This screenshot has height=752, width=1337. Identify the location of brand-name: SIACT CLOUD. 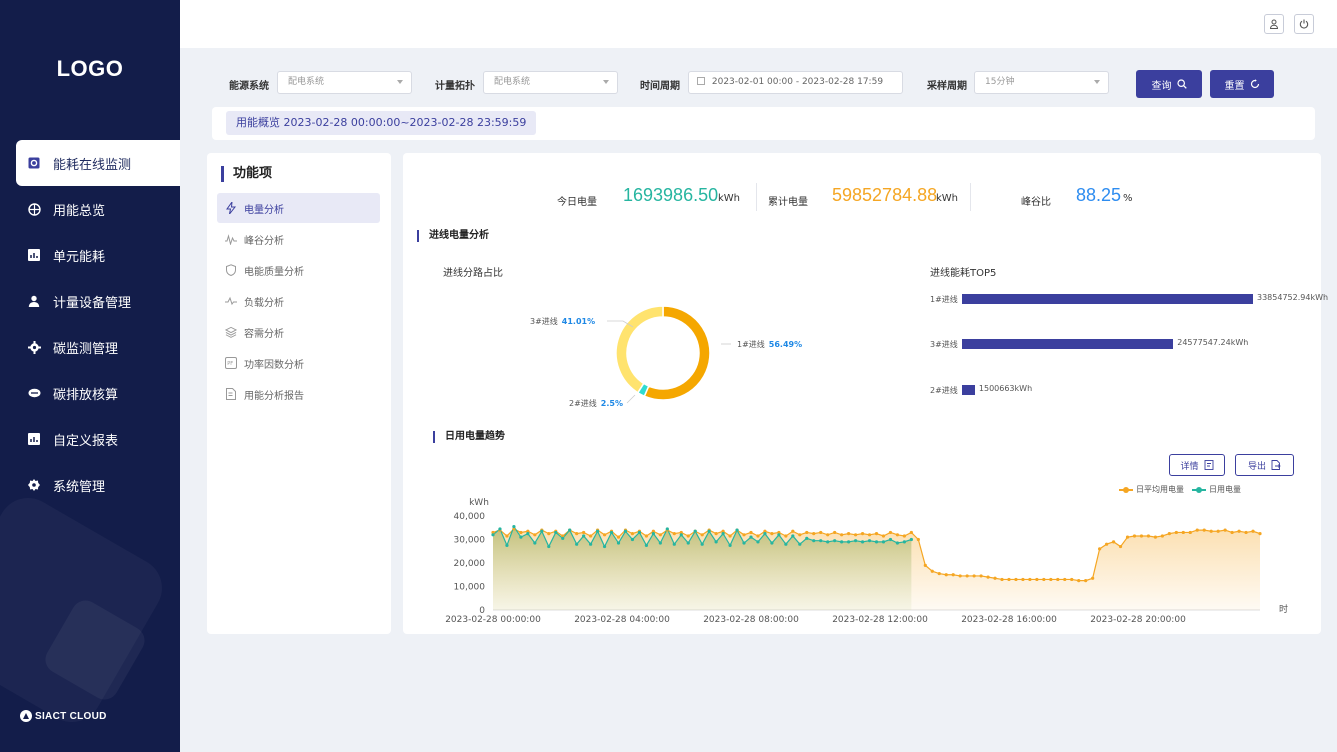
(71, 716).